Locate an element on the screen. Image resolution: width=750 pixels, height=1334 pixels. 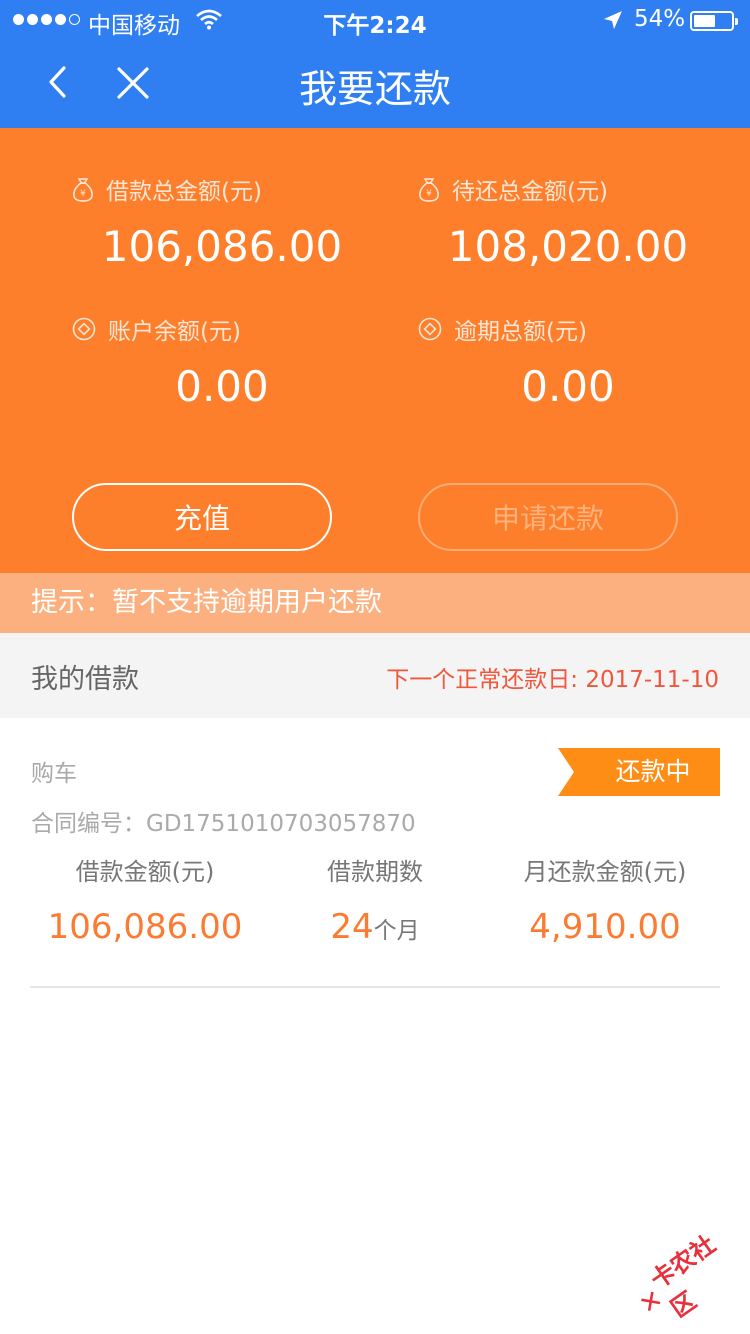
status-badge-label: 还款中 is located at coordinates (653, 771).